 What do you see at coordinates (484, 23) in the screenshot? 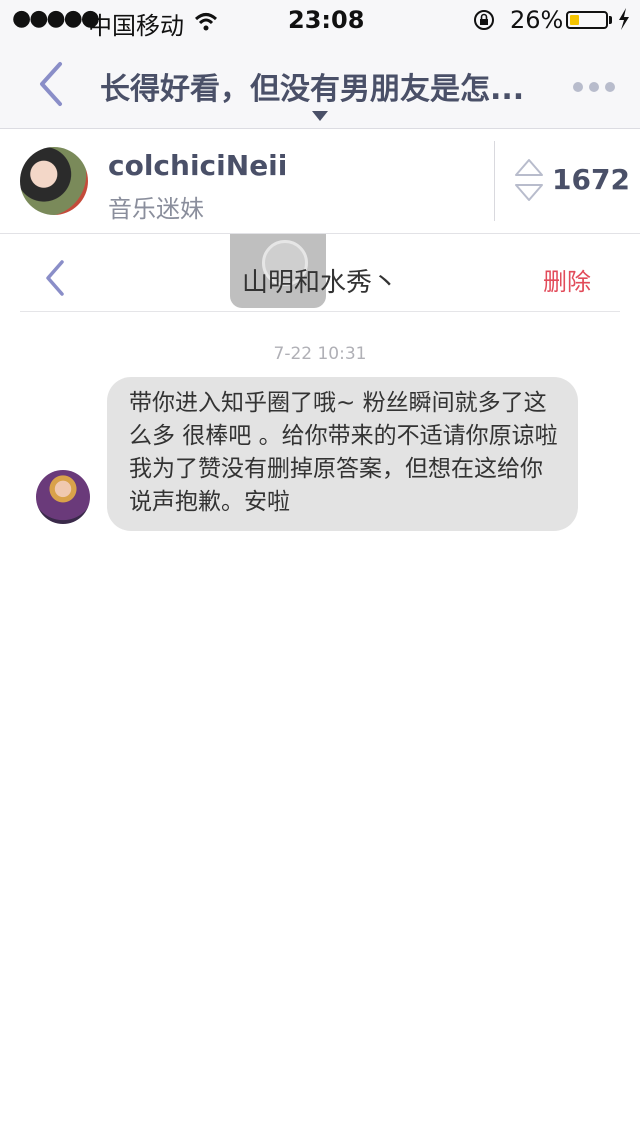
I see `rotation-lock-icon` at bounding box center [484, 23].